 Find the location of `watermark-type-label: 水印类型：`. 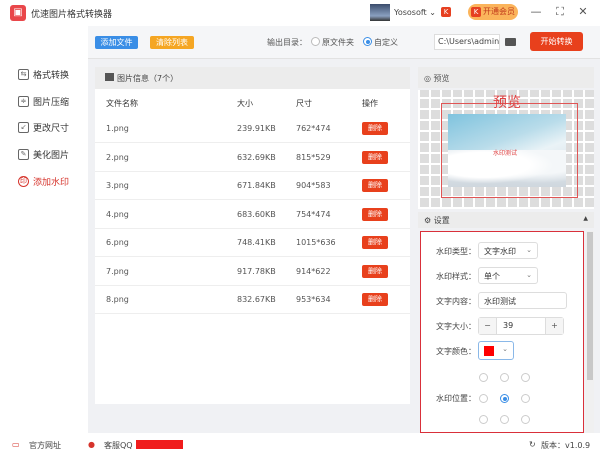

watermark-type-label: 水印类型： is located at coordinates (456, 251).